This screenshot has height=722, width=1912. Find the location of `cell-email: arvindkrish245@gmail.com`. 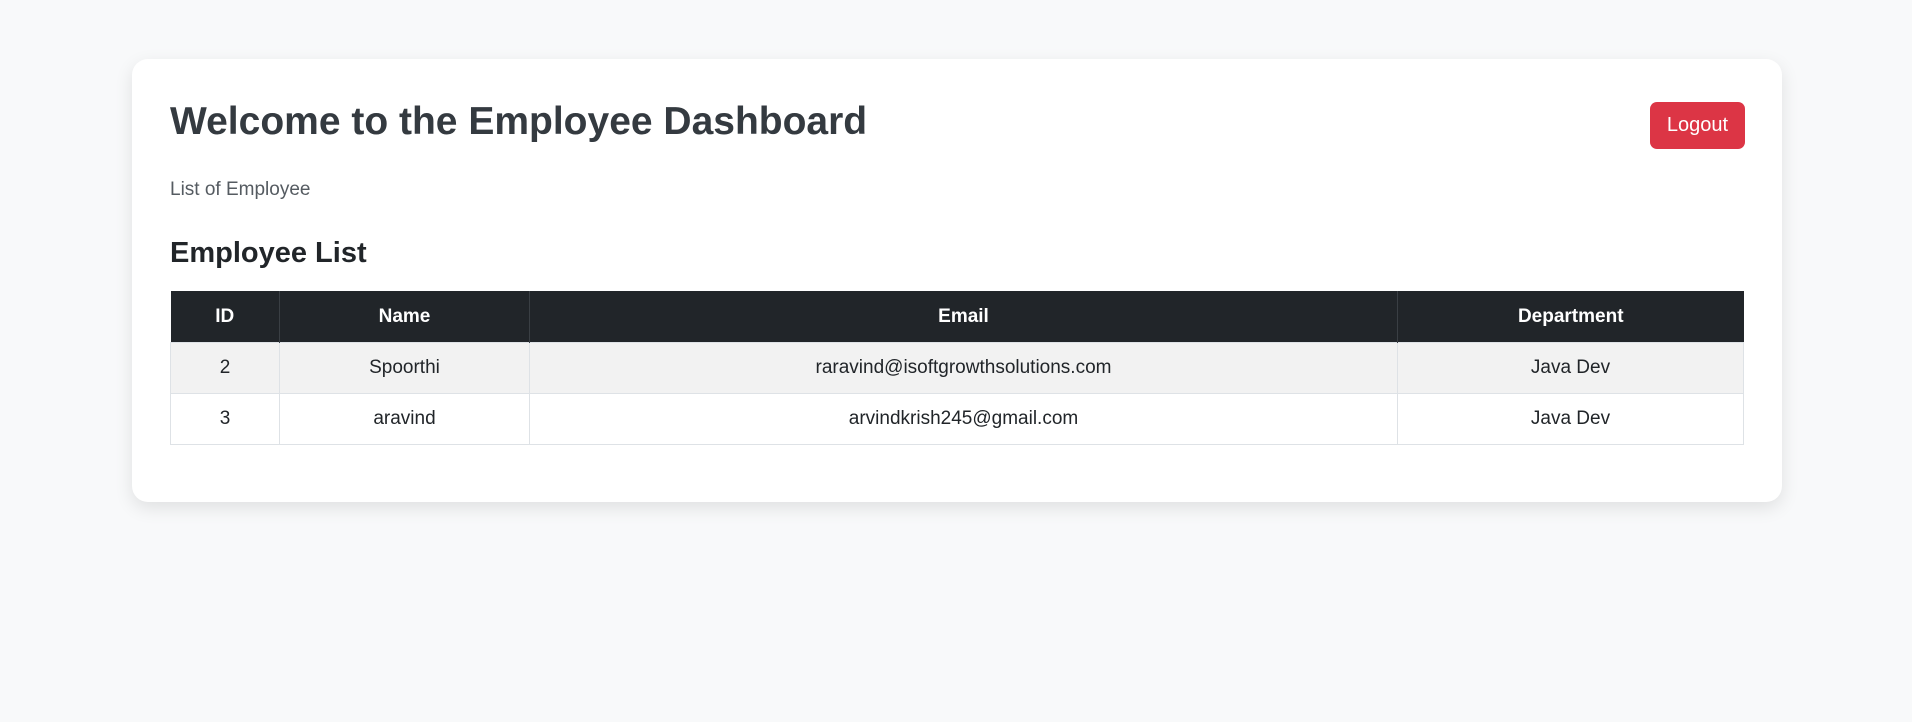

cell-email: arvindkrish245@gmail.com is located at coordinates (963, 419).